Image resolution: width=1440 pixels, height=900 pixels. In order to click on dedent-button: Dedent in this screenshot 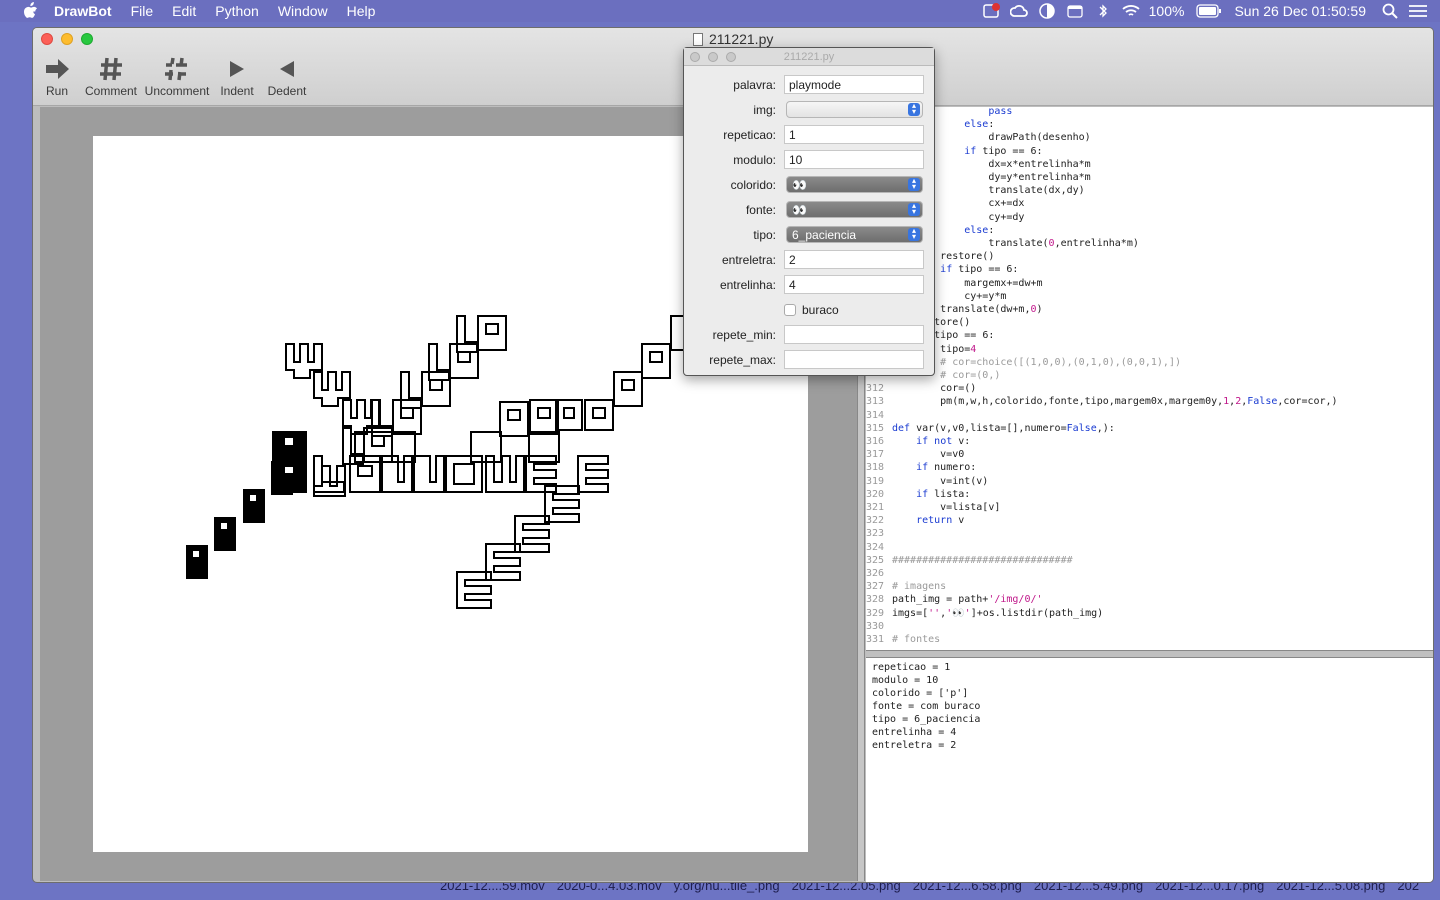, I will do `click(287, 76)`.